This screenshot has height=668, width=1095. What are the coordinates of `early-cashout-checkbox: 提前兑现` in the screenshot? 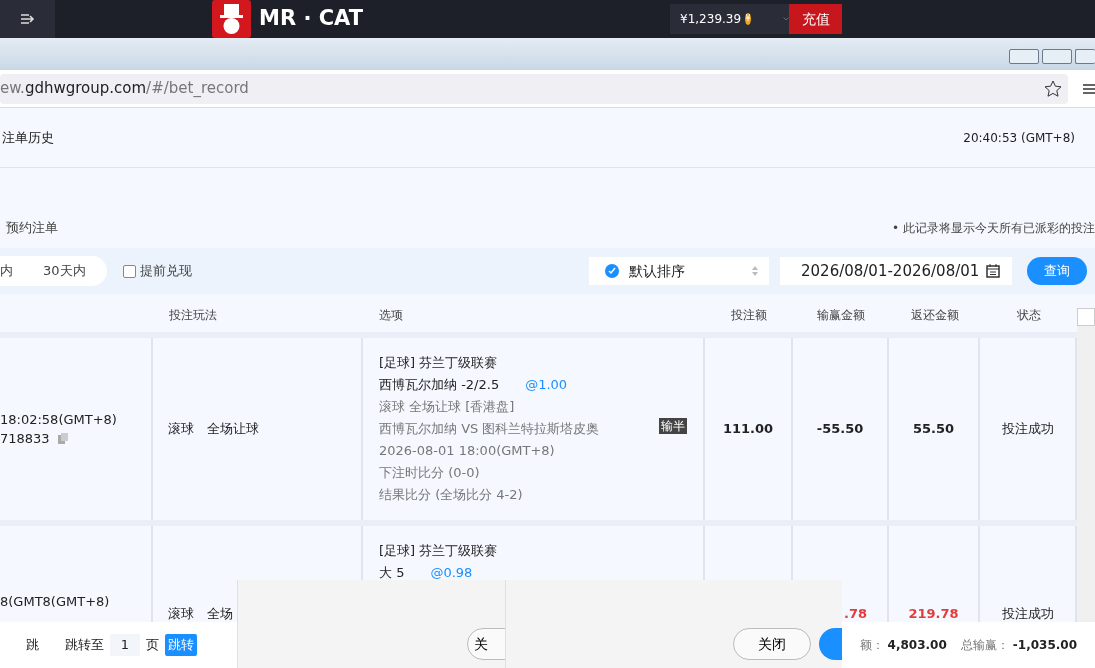 It's located at (157, 271).